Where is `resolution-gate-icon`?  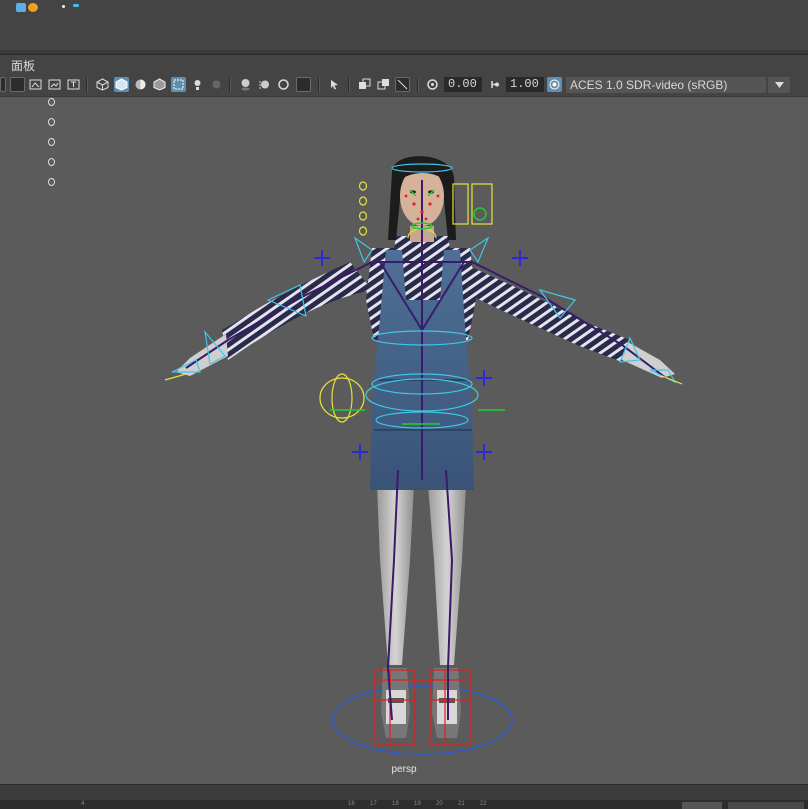
resolution-gate-icon is located at coordinates (402, 84).